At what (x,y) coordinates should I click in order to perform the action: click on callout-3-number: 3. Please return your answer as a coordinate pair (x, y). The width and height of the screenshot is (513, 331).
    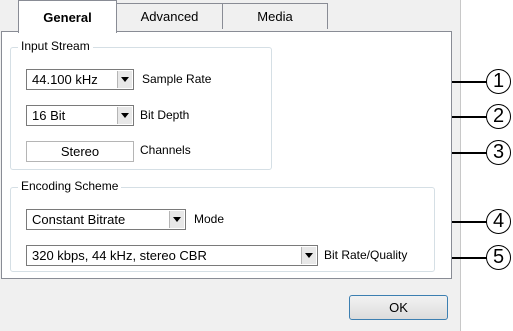
    Looking at the image, I should click on (498, 152).